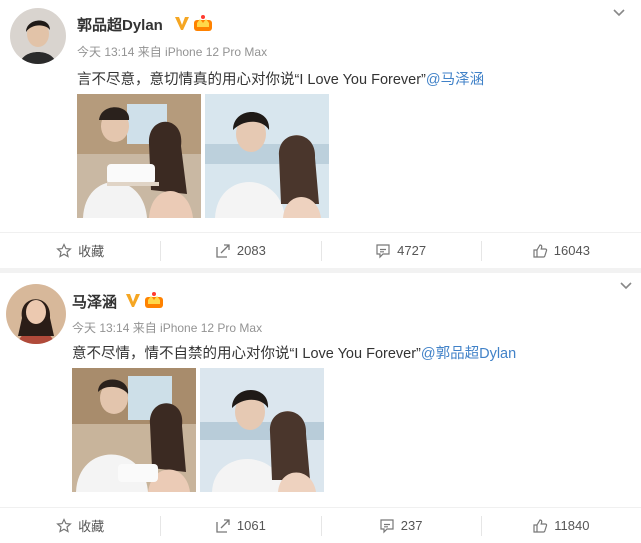 This screenshot has width=641, height=543. Describe the element at coordinates (120, 24) in the screenshot. I see `username: 郭品超Dylan` at that location.